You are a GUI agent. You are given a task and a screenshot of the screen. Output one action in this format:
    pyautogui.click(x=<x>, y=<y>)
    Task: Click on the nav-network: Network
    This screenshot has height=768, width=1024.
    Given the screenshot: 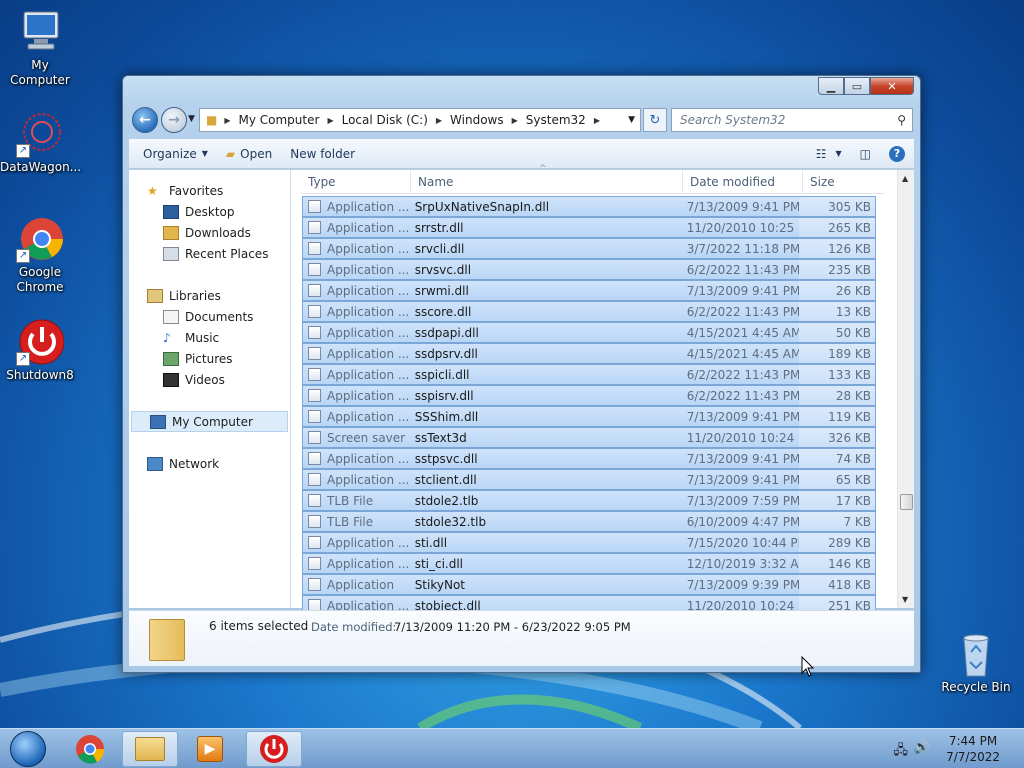 What is the action you would take?
    pyautogui.click(x=209, y=463)
    